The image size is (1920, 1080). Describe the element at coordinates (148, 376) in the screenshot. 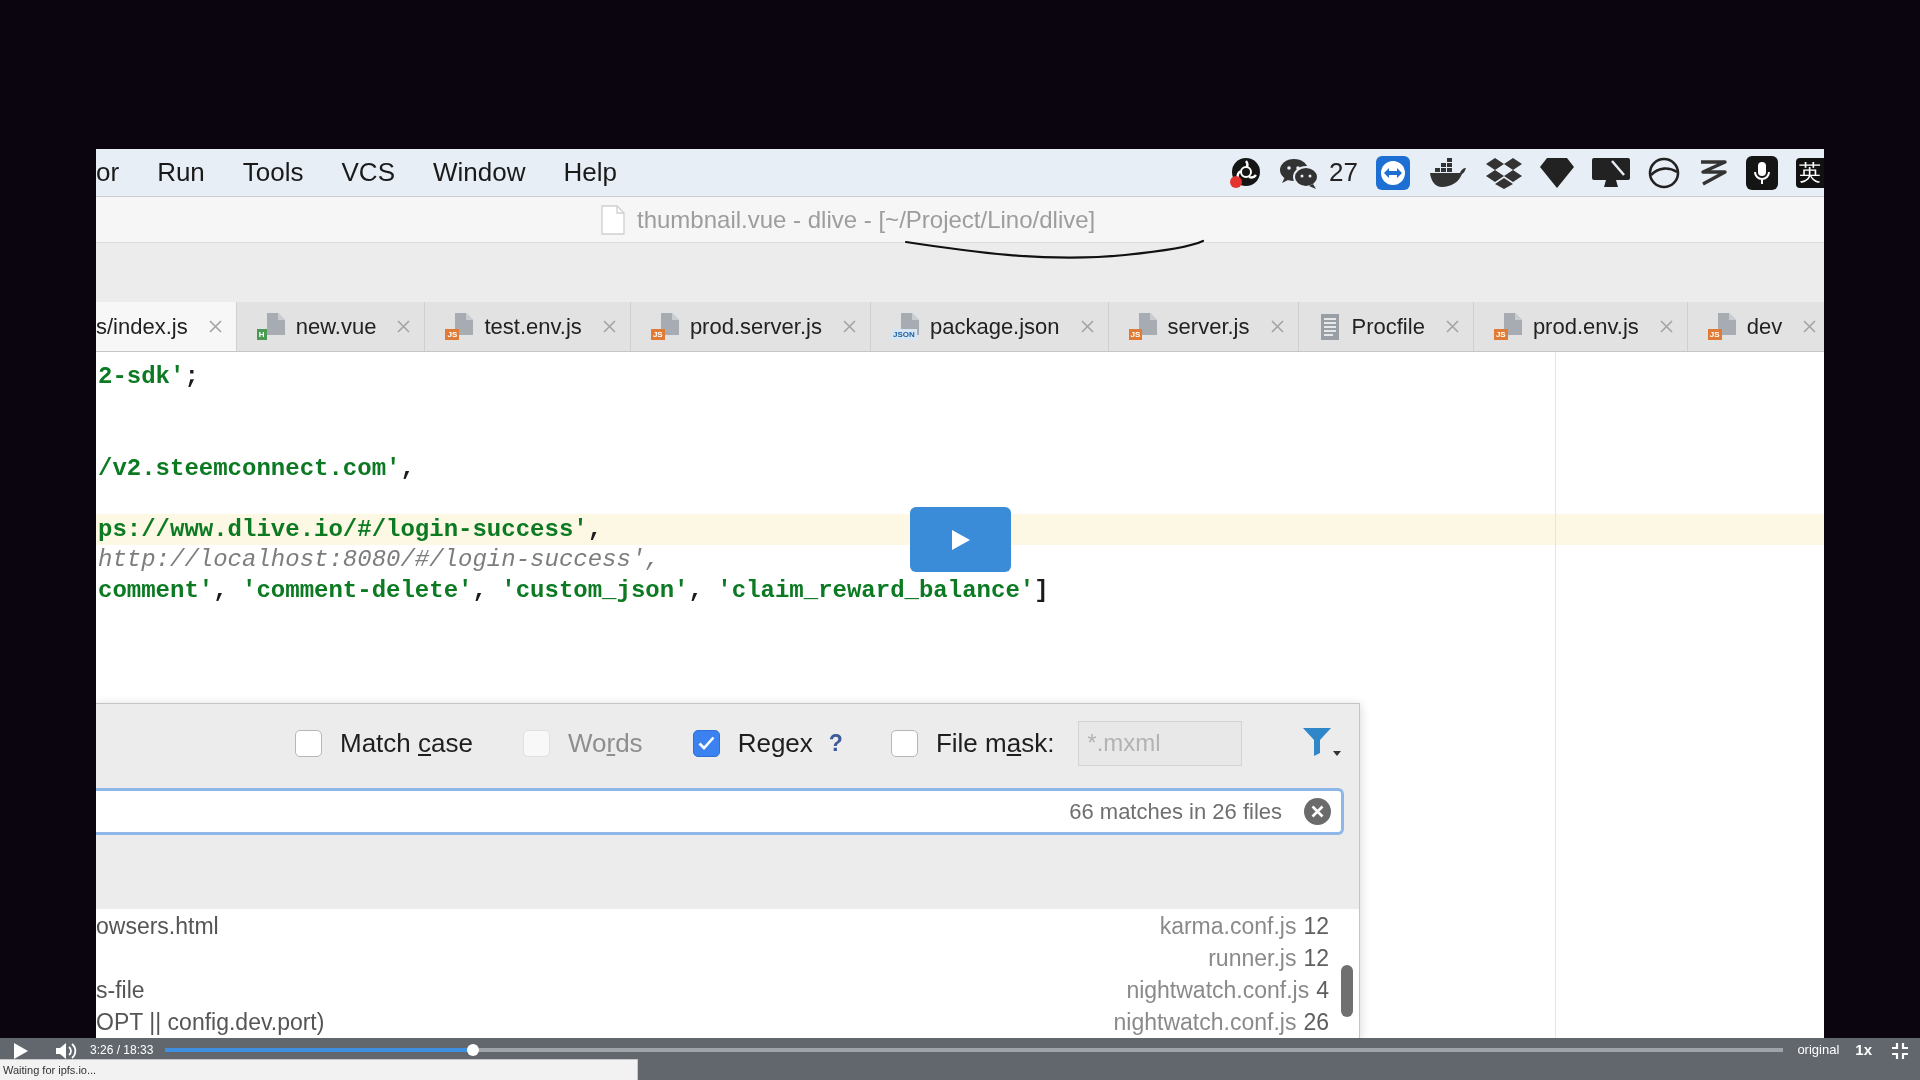

I see `code-line: 2-sdk';` at that location.